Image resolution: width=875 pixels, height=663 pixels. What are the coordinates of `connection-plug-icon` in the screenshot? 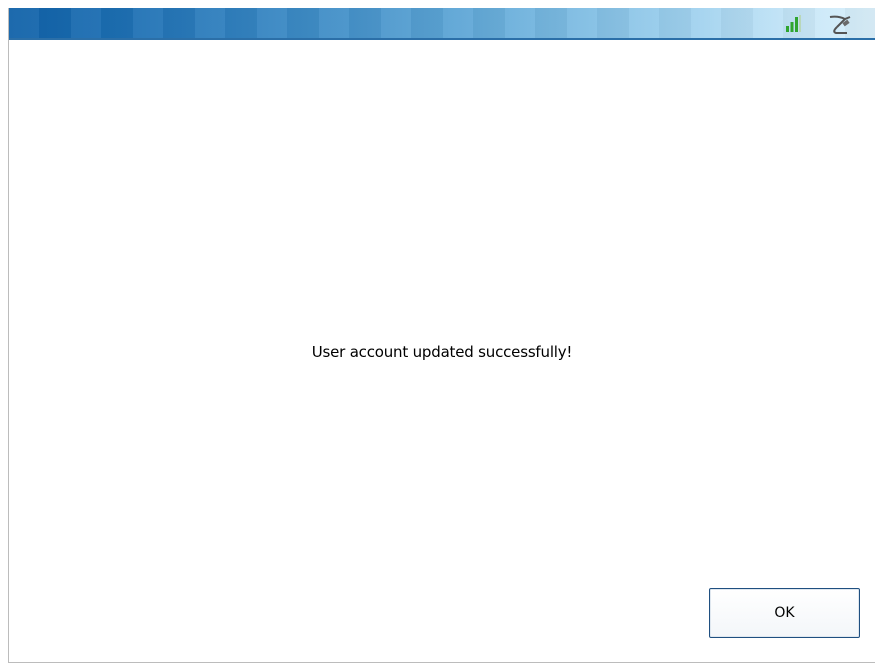 It's located at (840, 24).